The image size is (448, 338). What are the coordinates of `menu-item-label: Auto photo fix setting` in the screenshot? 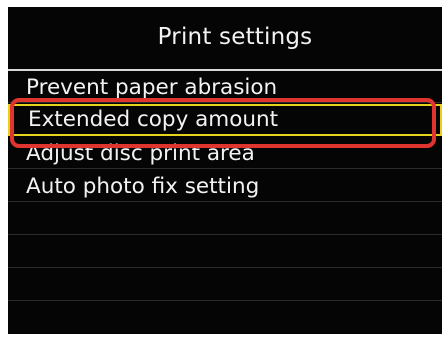 It's located at (143, 186).